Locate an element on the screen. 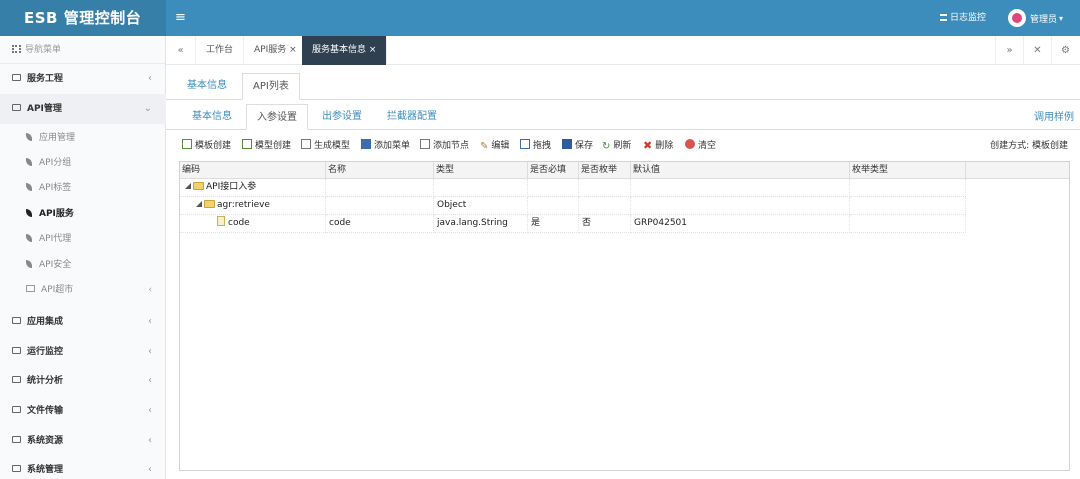  cell-code: code is located at coordinates (253, 224).